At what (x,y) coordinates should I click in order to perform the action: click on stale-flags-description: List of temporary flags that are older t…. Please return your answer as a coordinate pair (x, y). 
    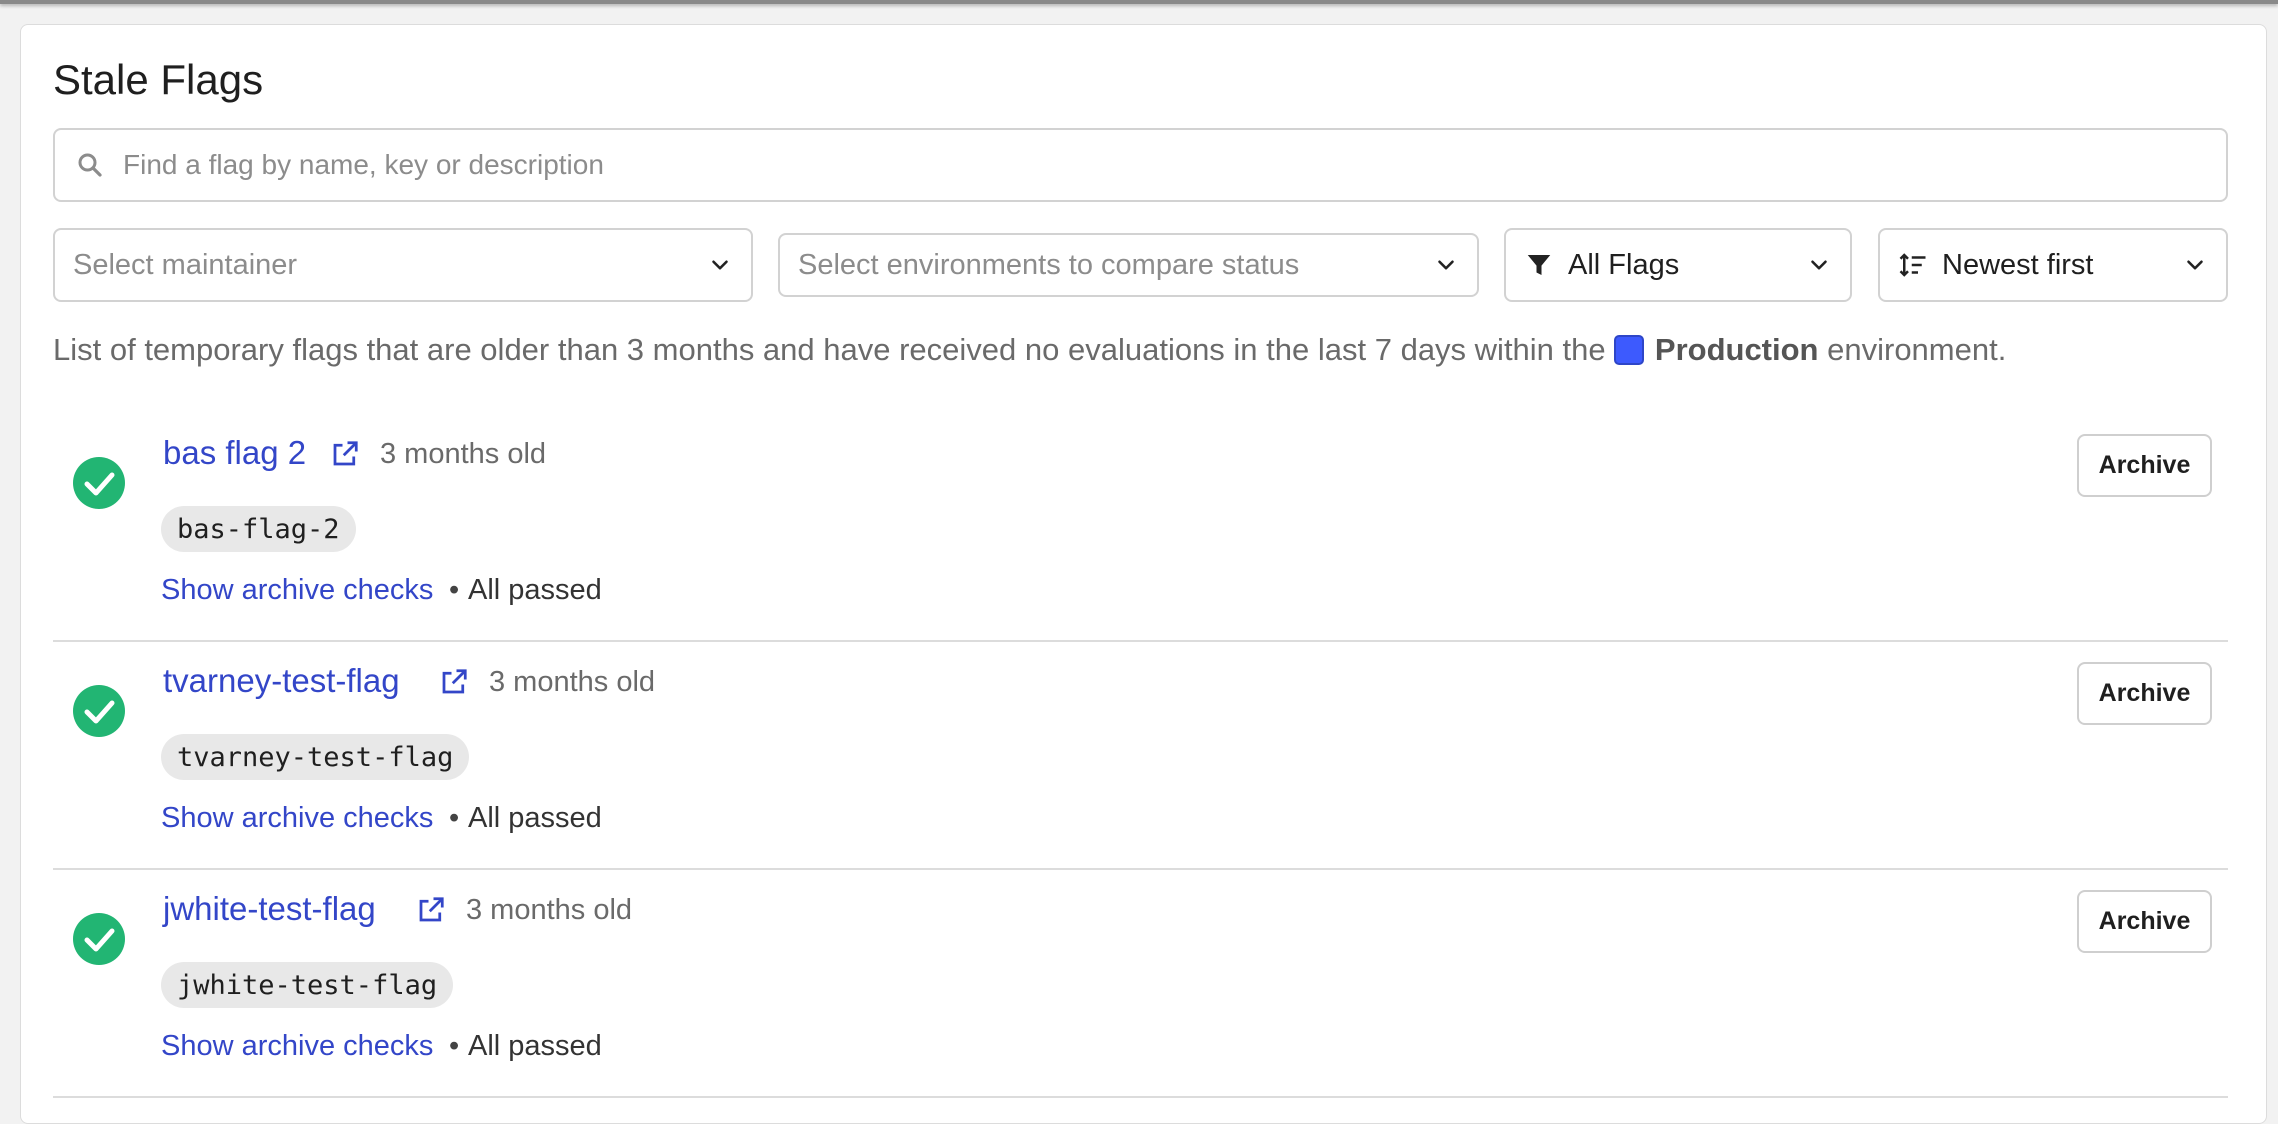
    Looking at the image, I should click on (1153, 350).